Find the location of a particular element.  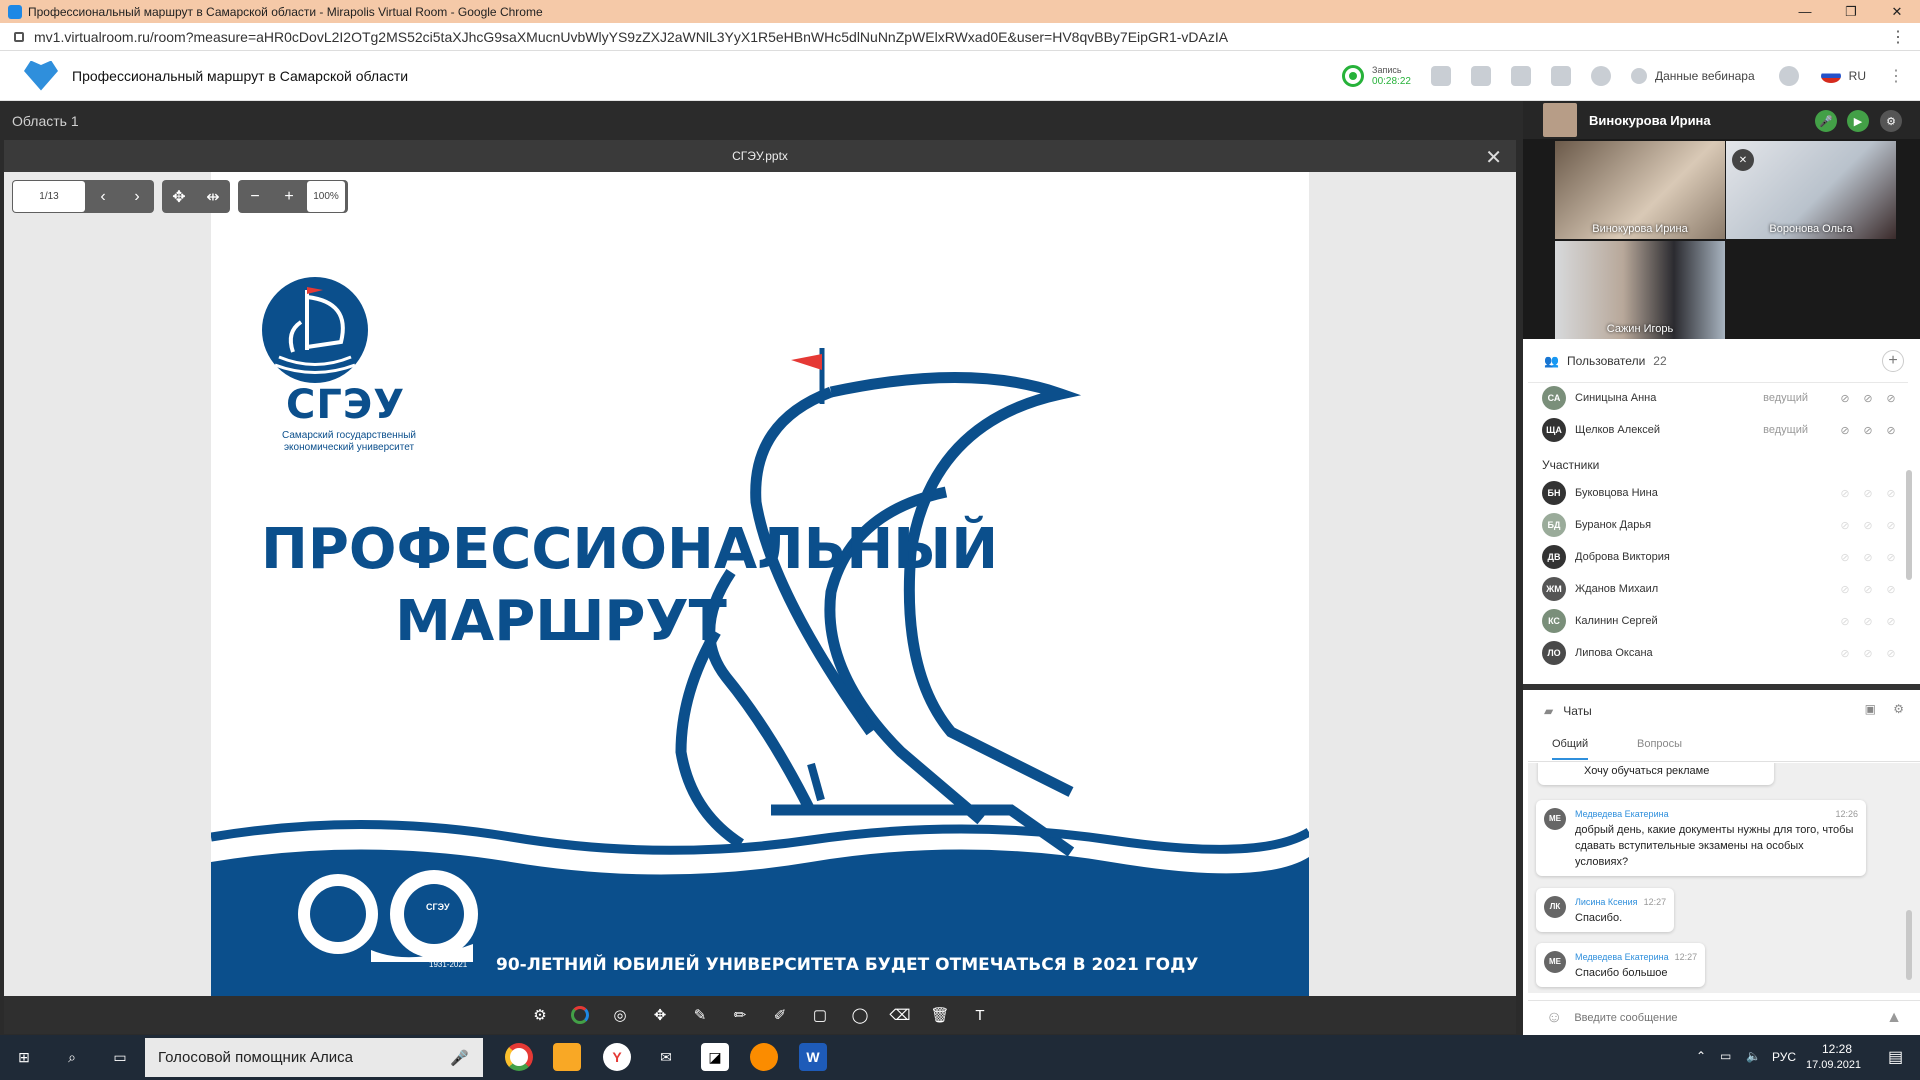

notifications-icon: ▤ is located at coordinates (1895, 1057).